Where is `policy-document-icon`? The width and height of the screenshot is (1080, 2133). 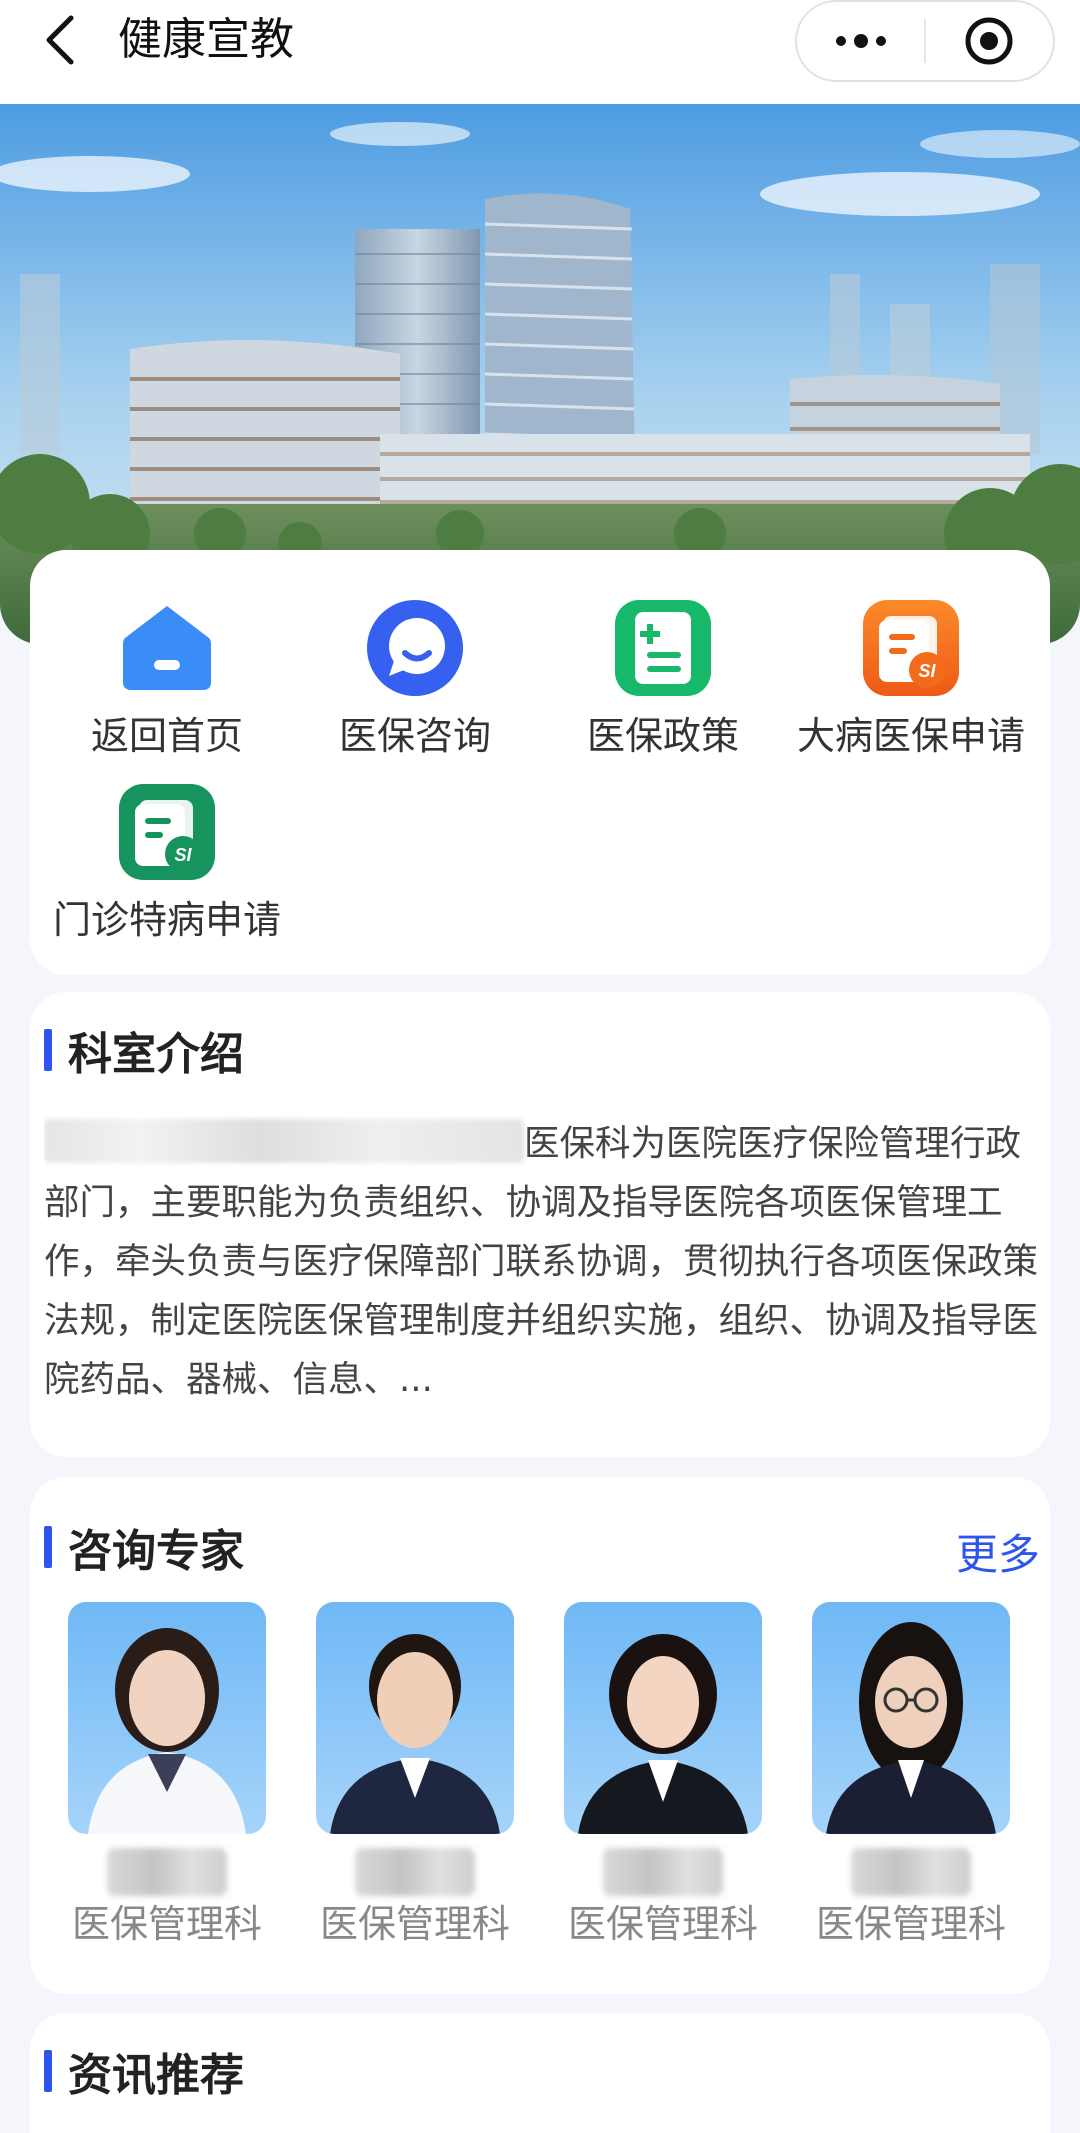
policy-document-icon is located at coordinates (663, 648).